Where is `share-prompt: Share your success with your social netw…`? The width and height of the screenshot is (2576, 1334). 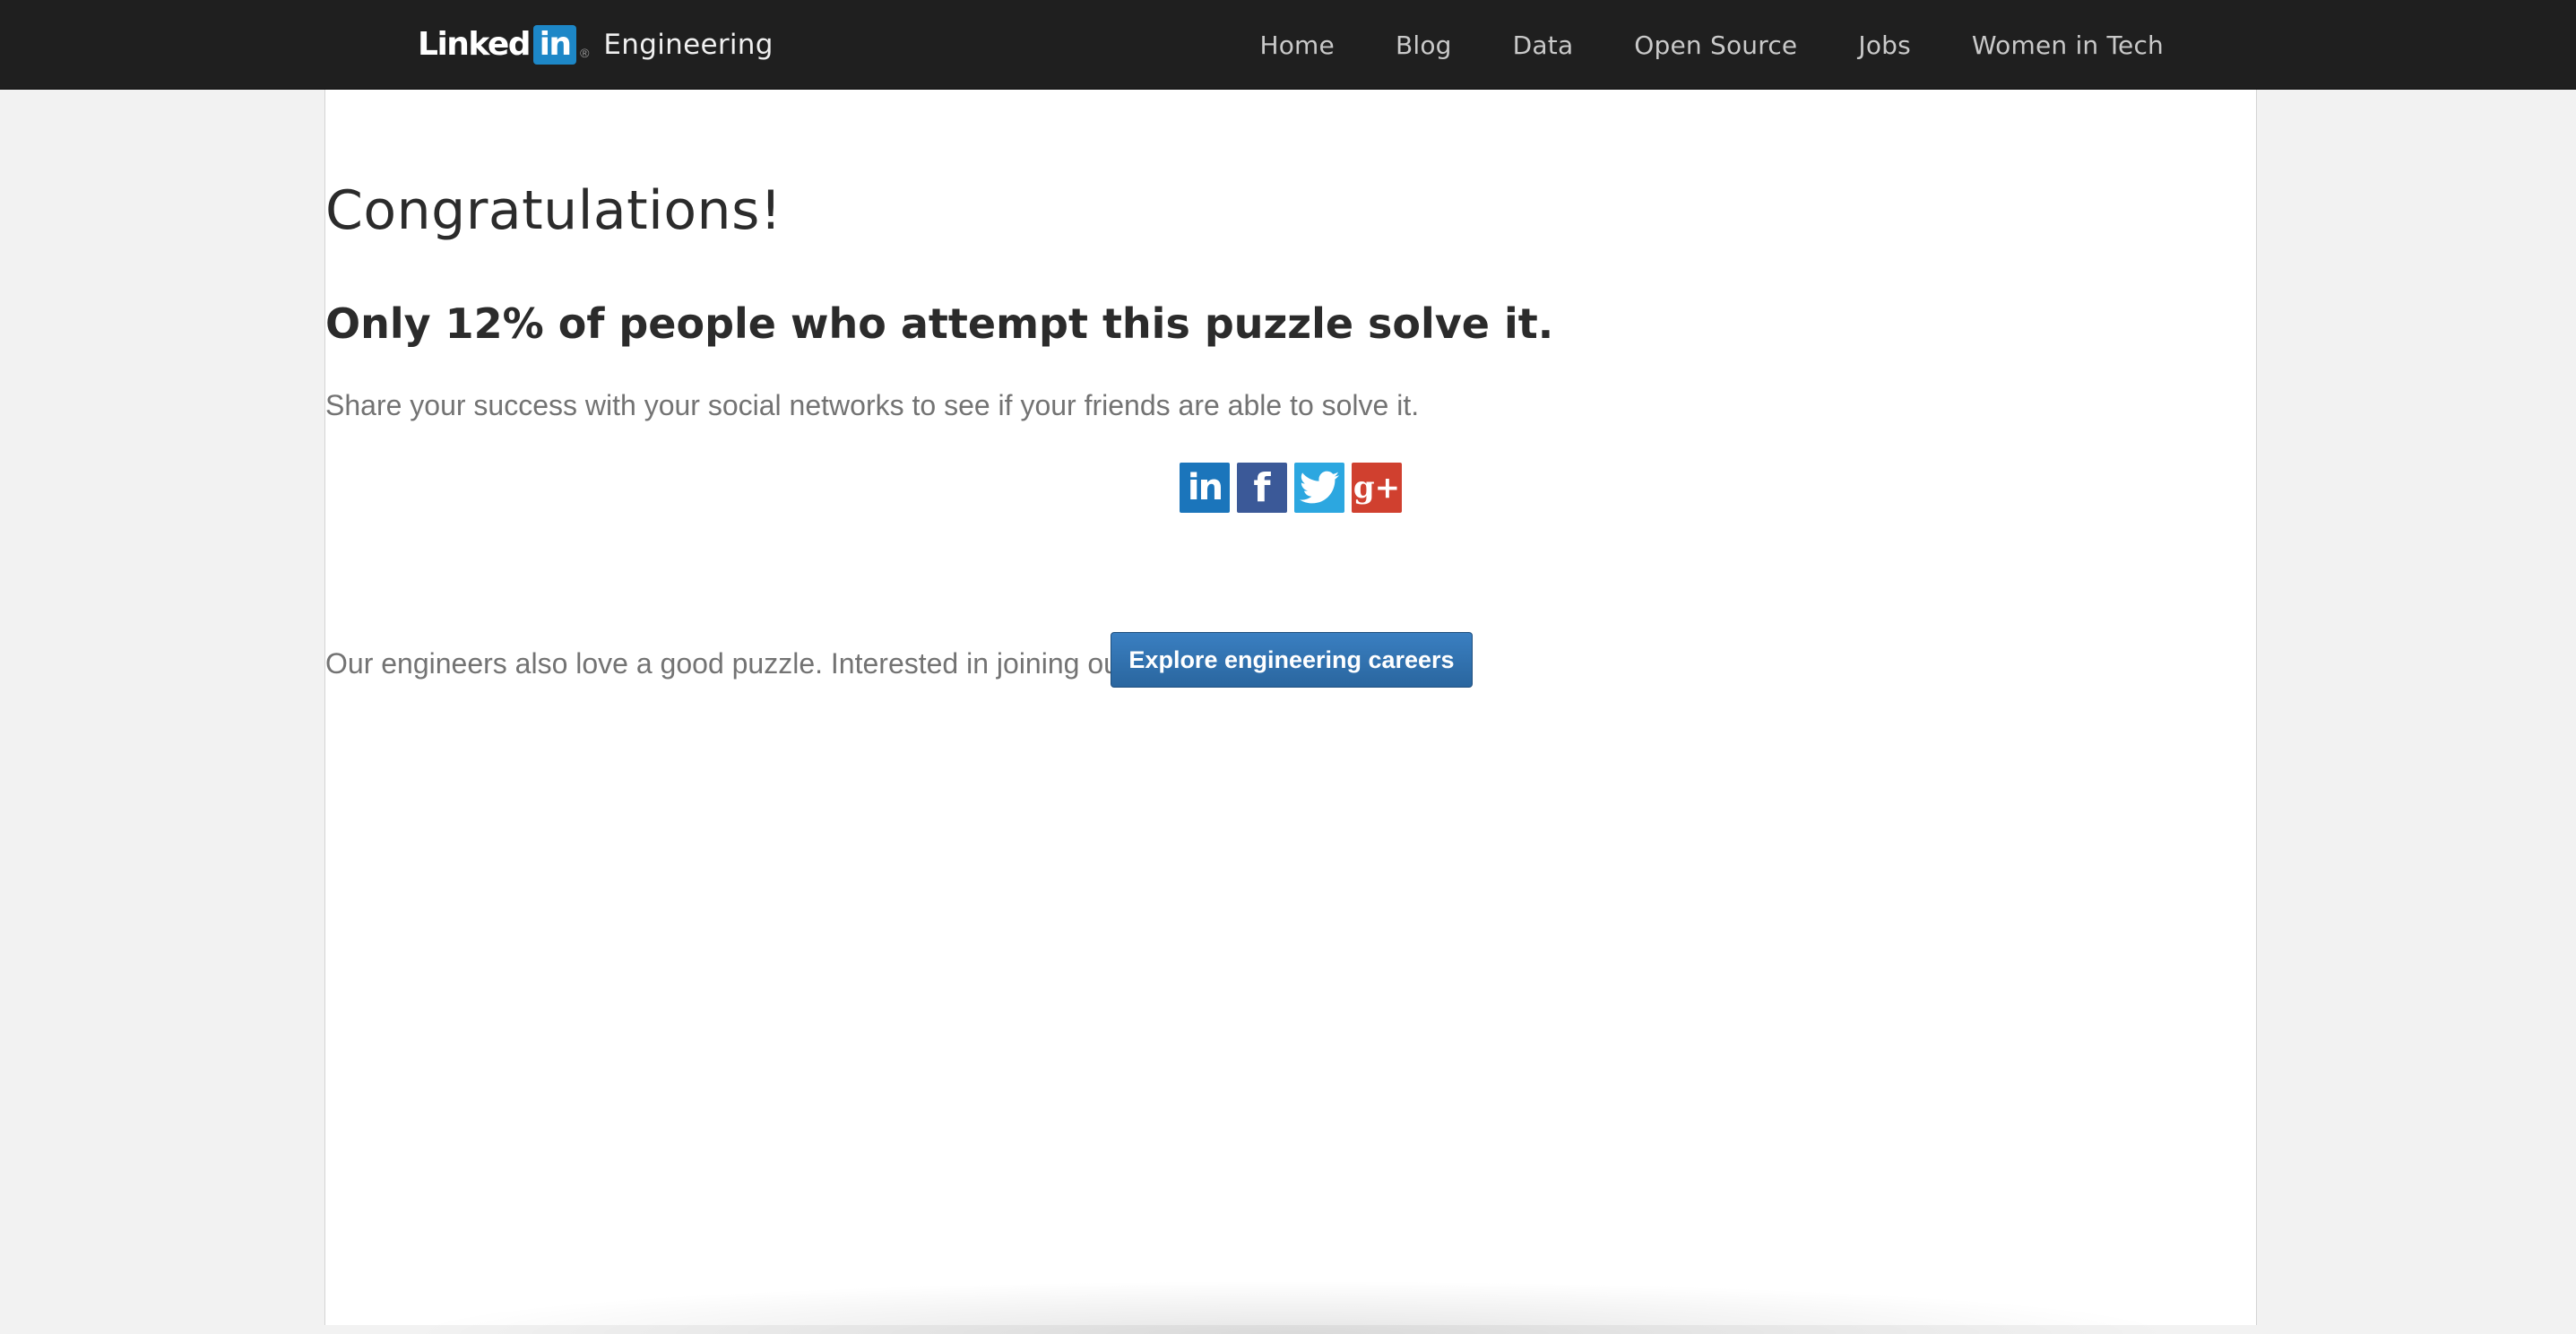
share-prompt: Share your success with your social netw… is located at coordinates (872, 405).